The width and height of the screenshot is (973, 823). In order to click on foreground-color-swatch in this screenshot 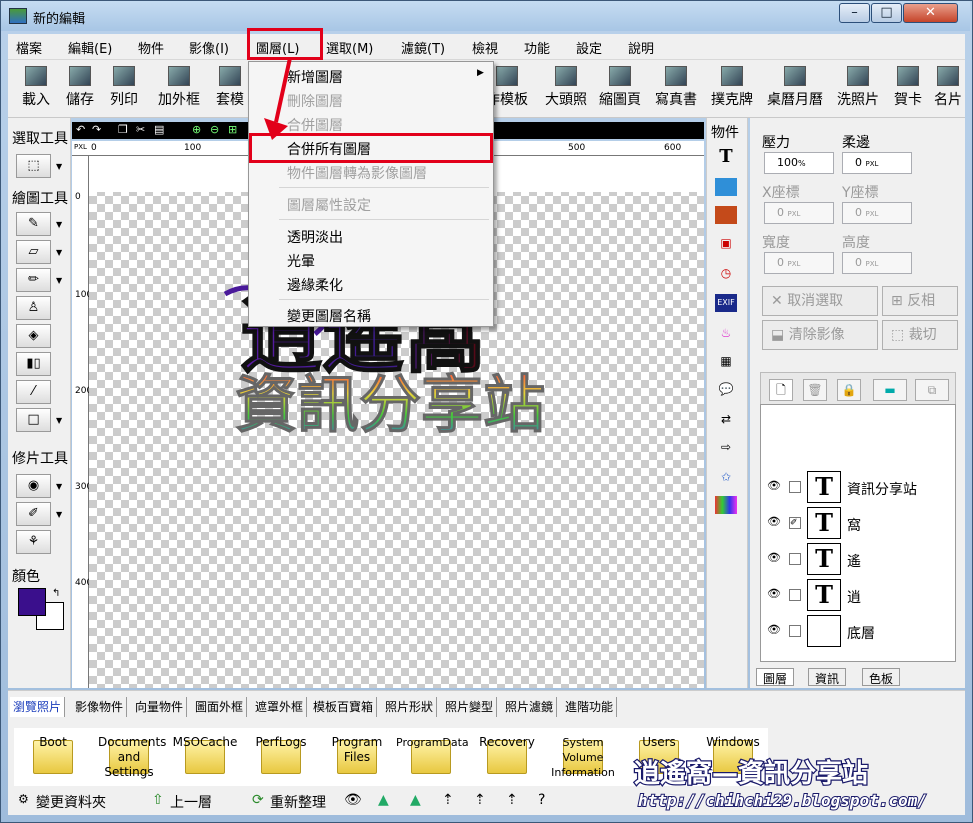, I will do `click(32, 602)`.